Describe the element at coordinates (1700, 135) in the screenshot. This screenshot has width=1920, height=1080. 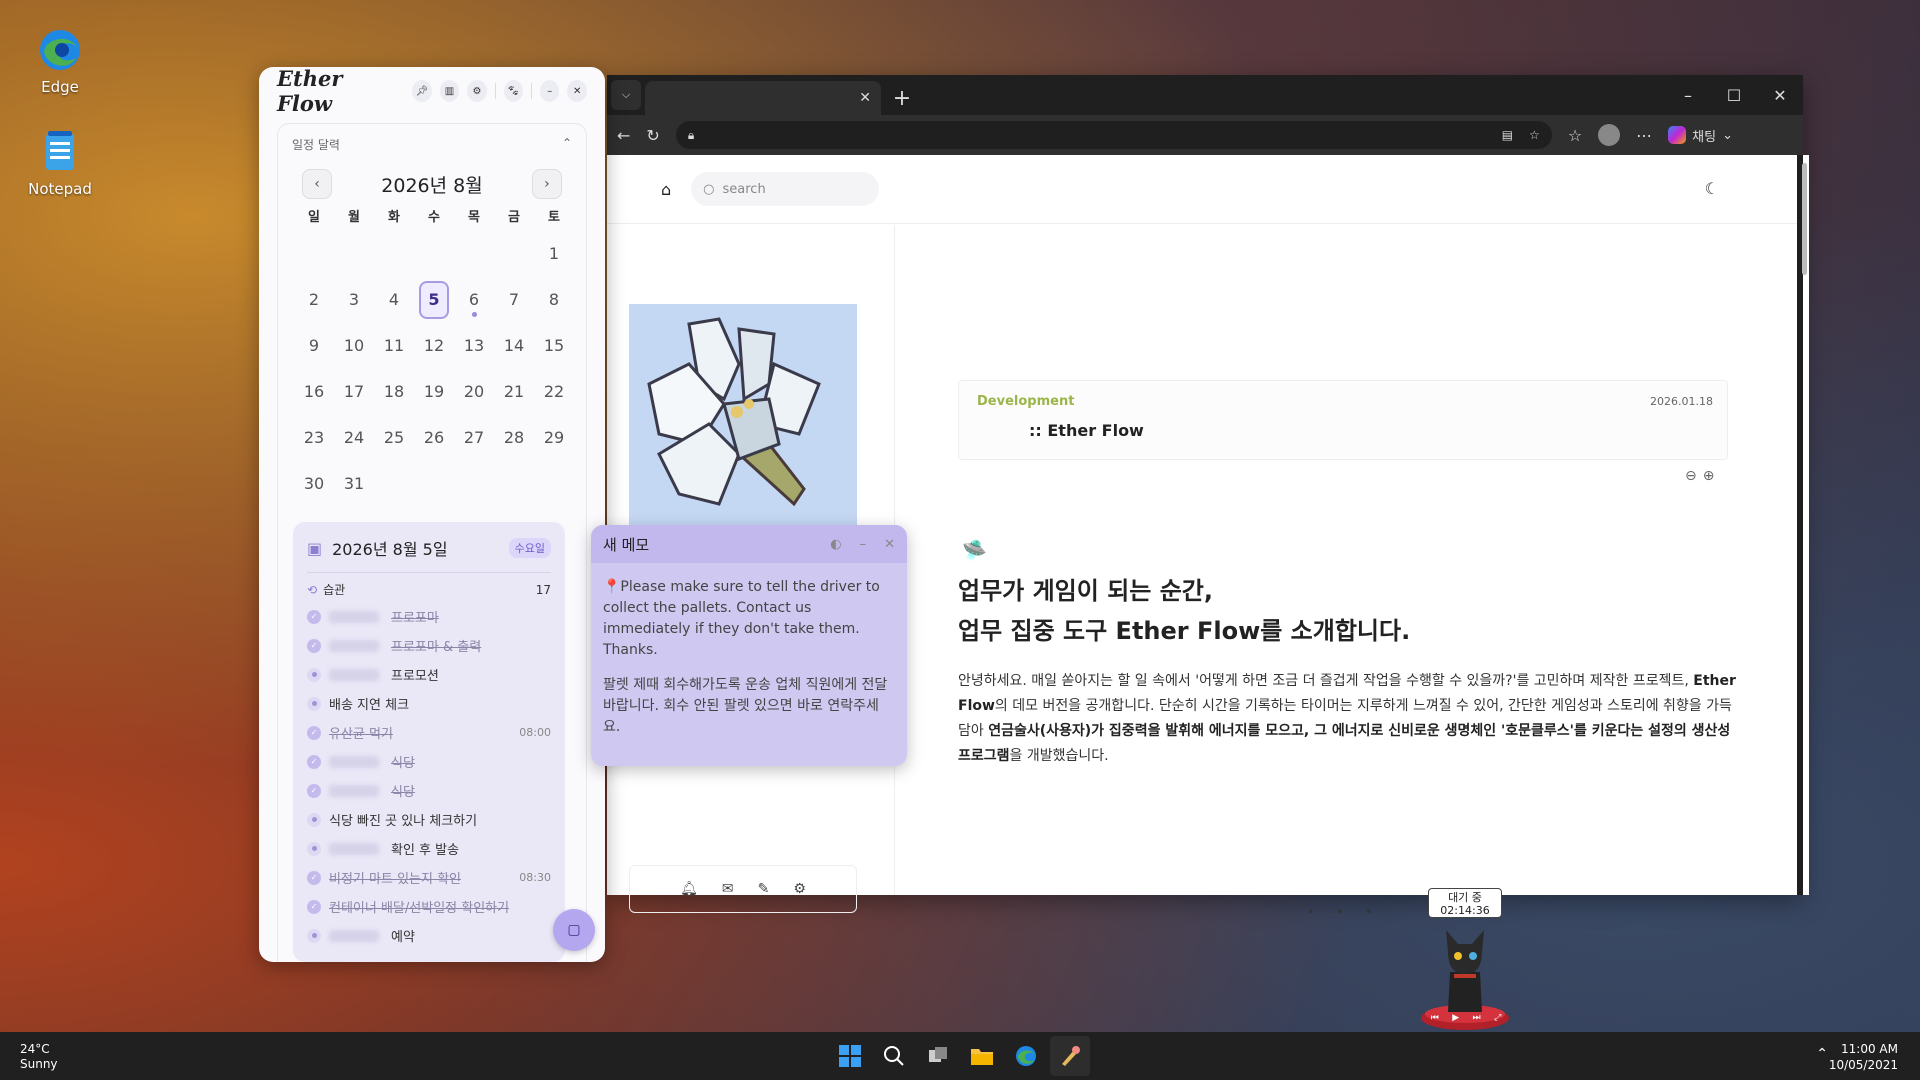
I see `copilot-chat-button: 채팅 ⌄` at that location.